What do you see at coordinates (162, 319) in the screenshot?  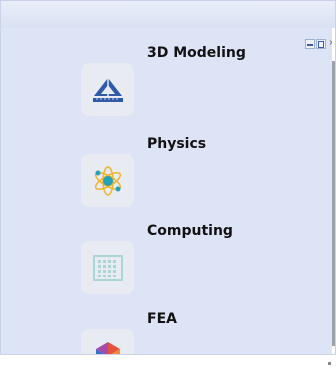 I see `app-label: FEA` at bounding box center [162, 319].